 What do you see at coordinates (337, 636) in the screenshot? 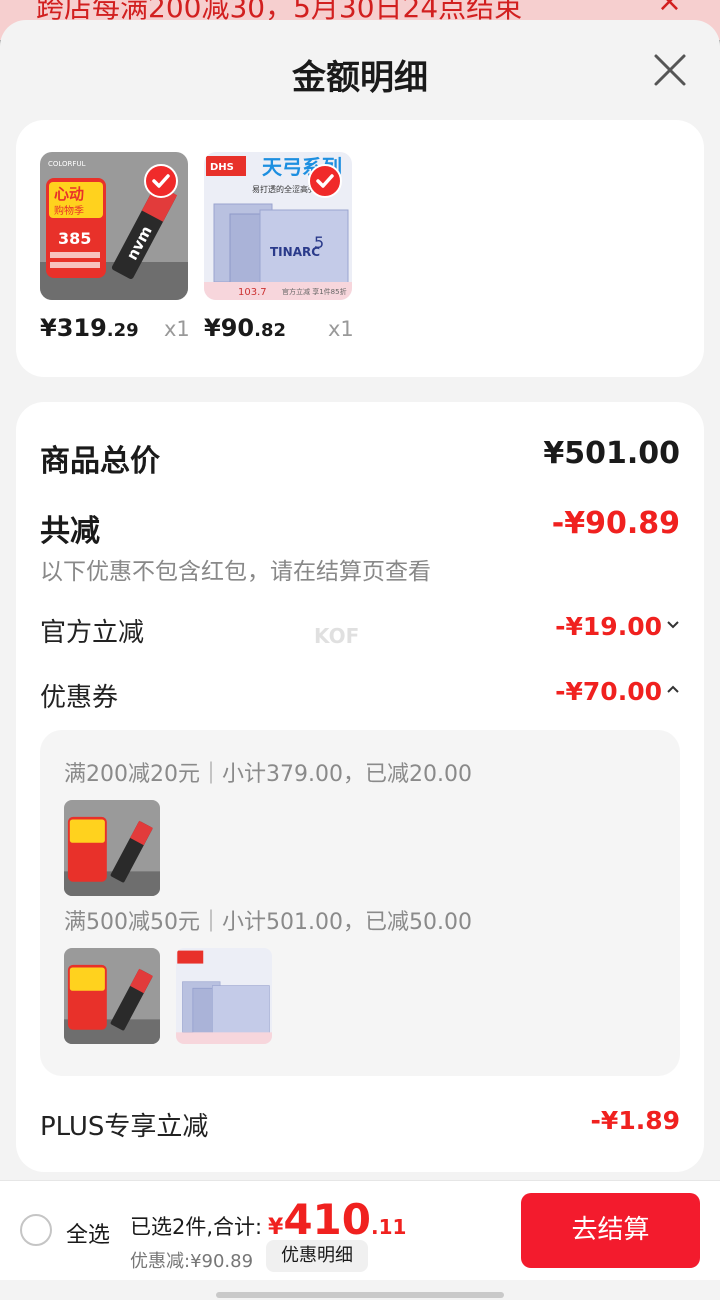
I see `watermark-text: KOF` at bounding box center [337, 636].